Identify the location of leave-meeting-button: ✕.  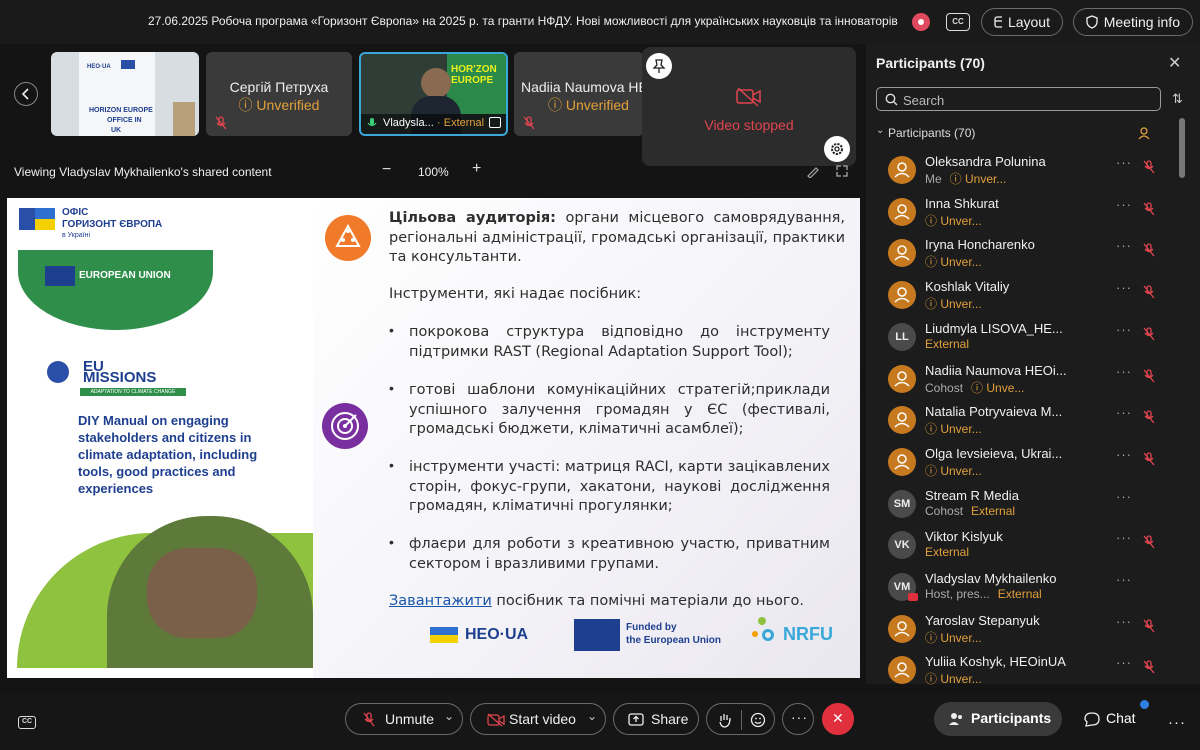
(838, 719).